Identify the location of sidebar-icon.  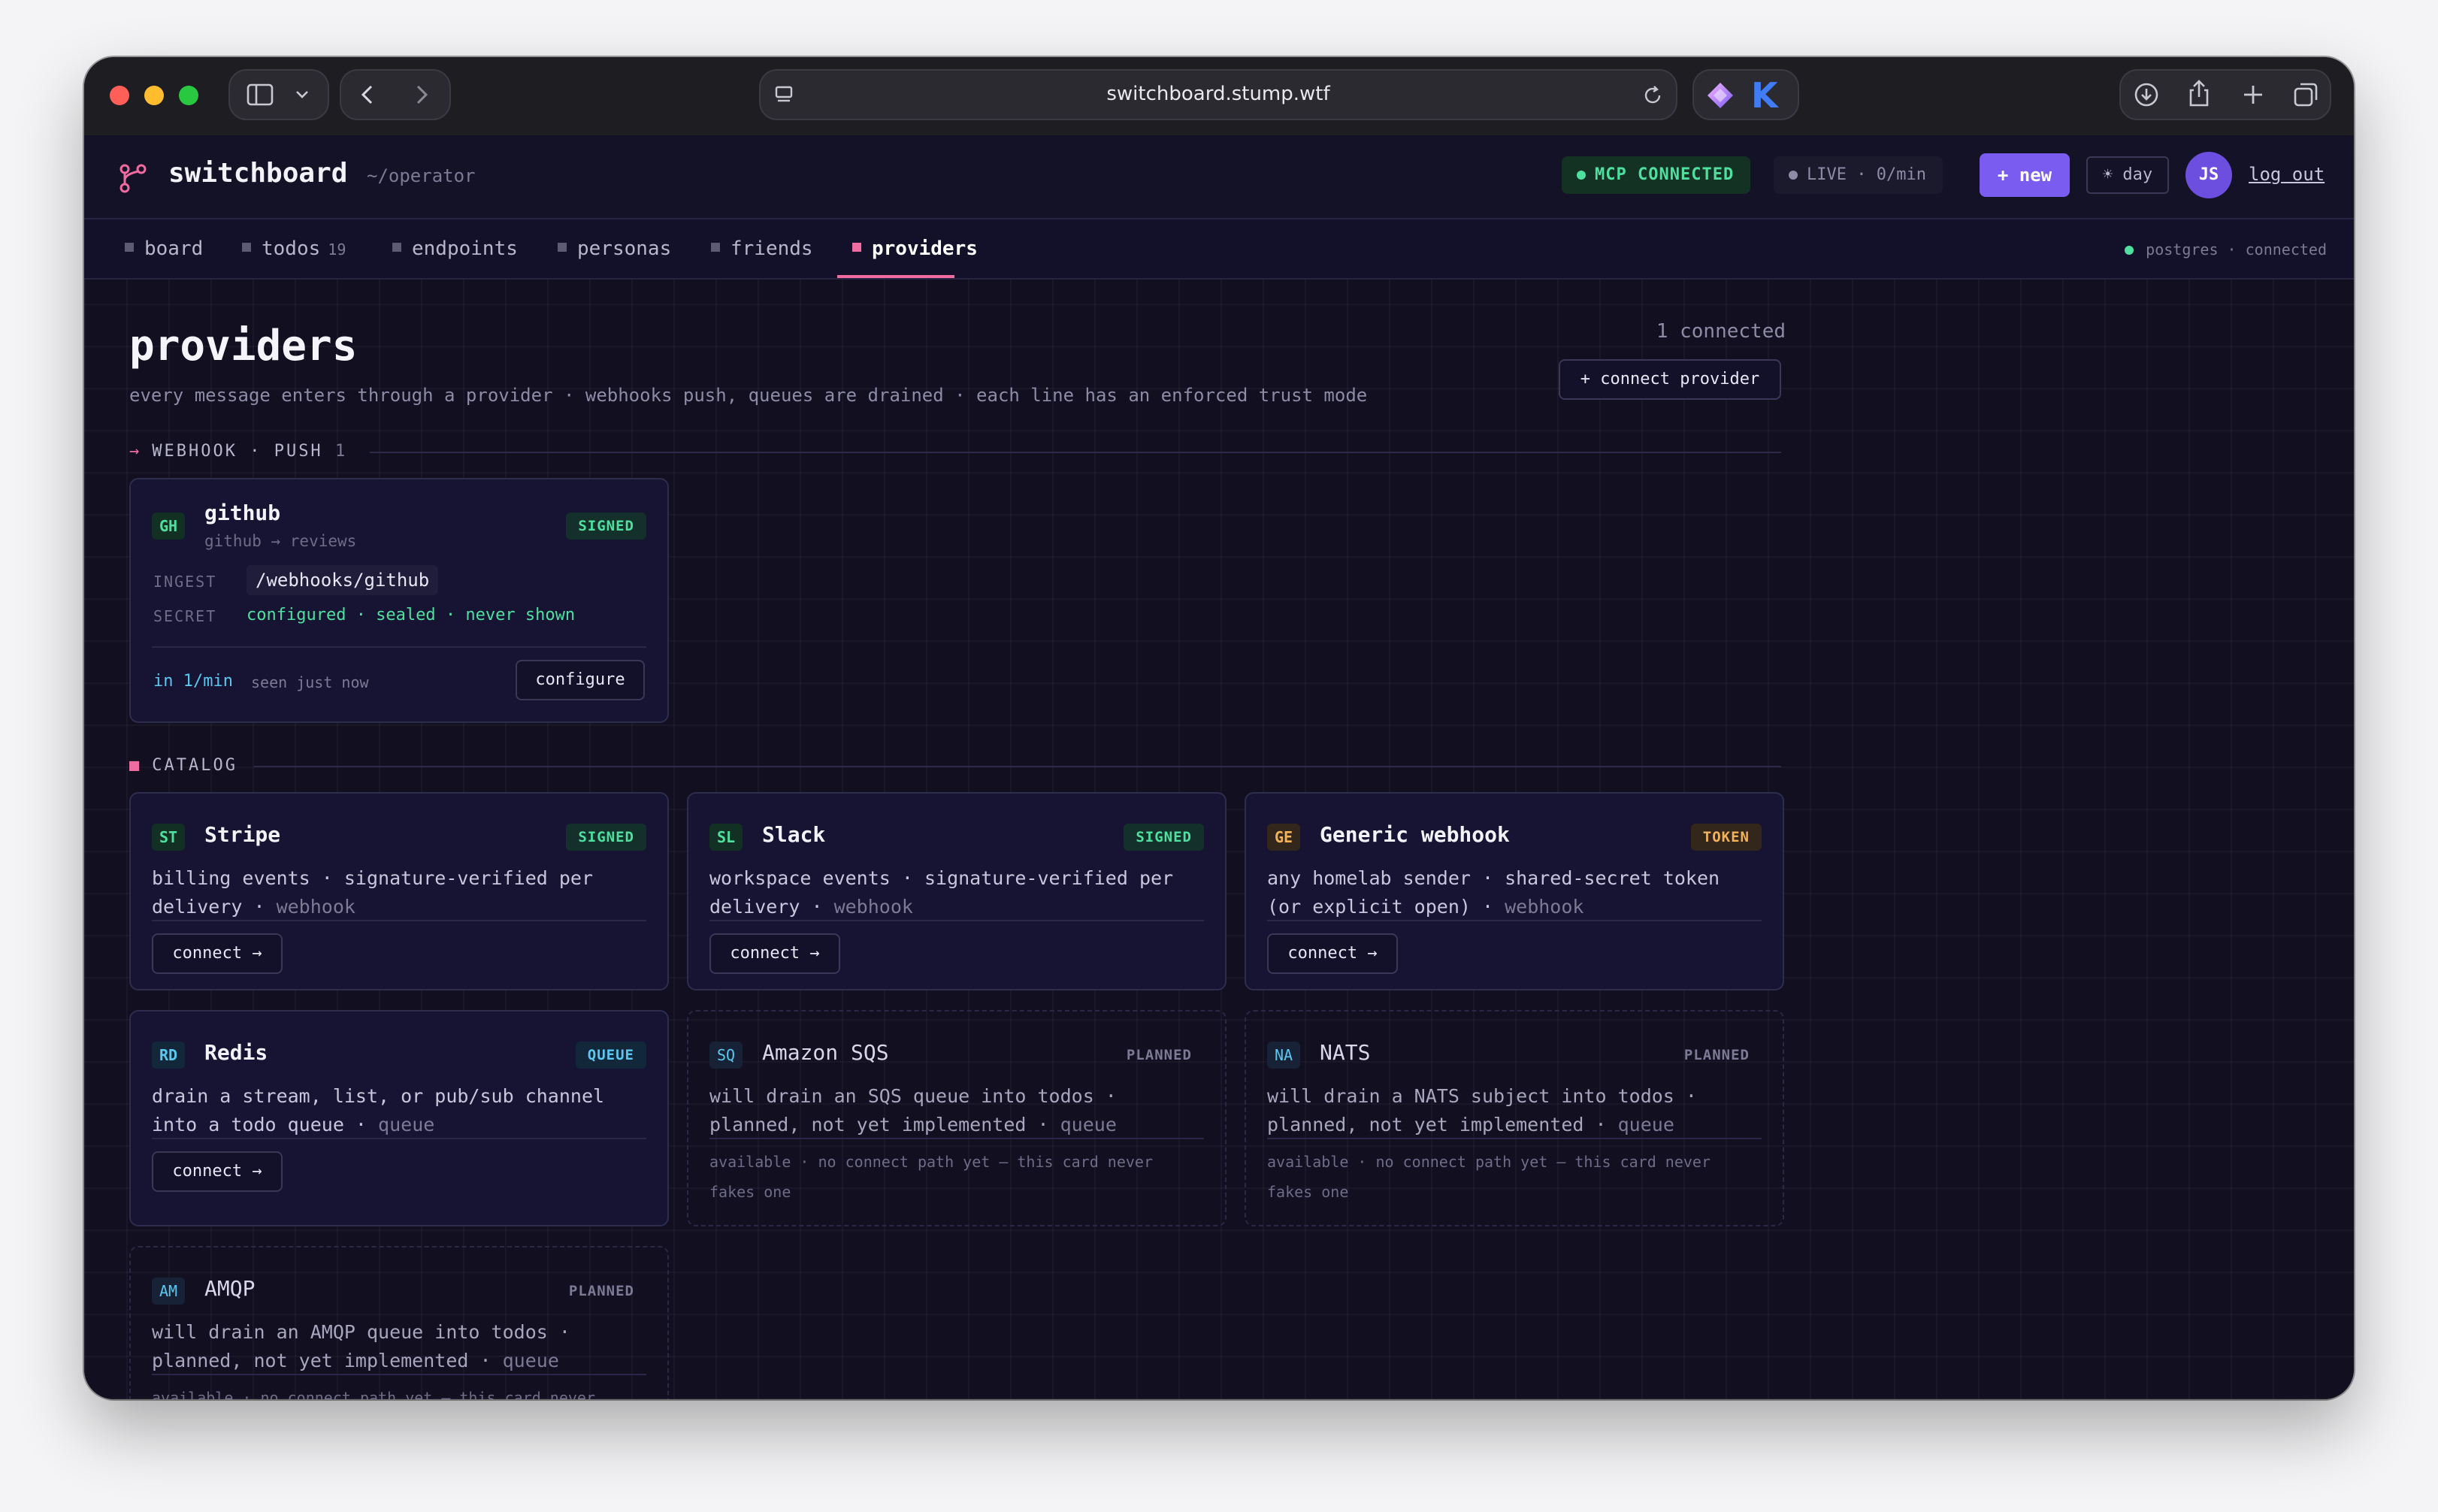
(260, 97).